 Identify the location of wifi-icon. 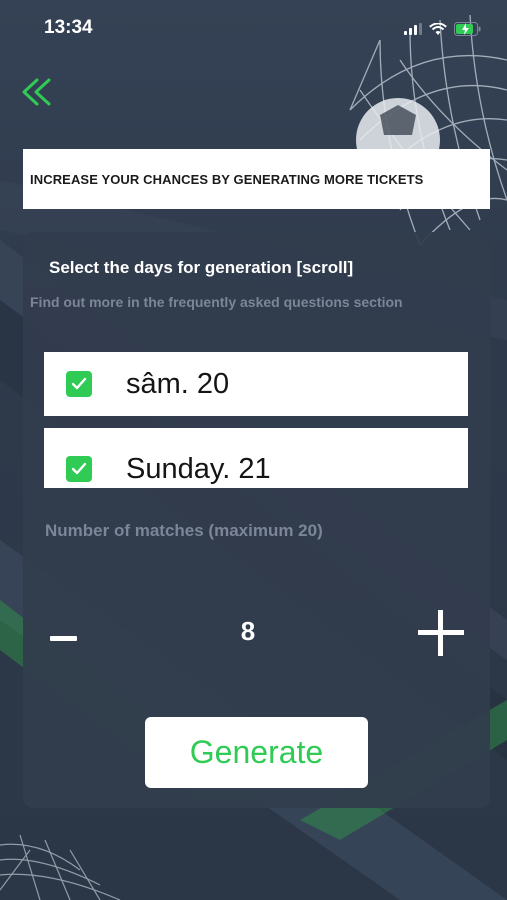
(438, 28).